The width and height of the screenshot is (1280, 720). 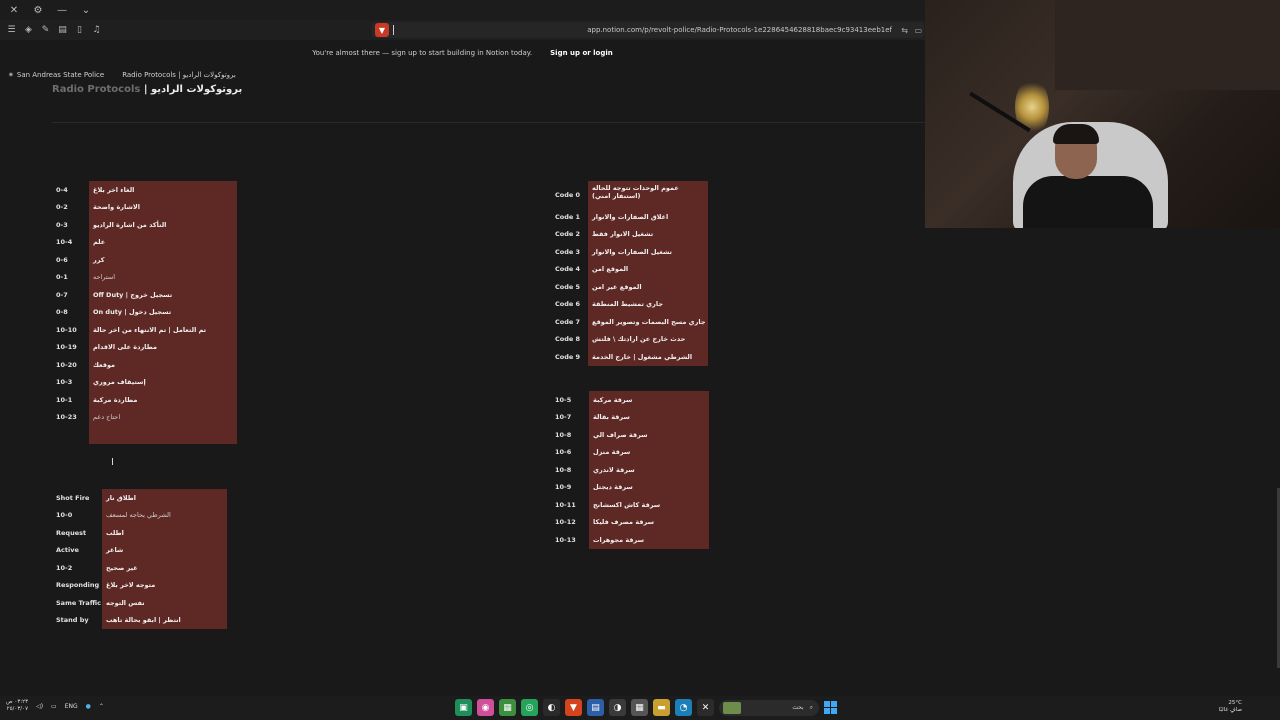 I want to click on windows-start-icon, so click(x=830, y=707).